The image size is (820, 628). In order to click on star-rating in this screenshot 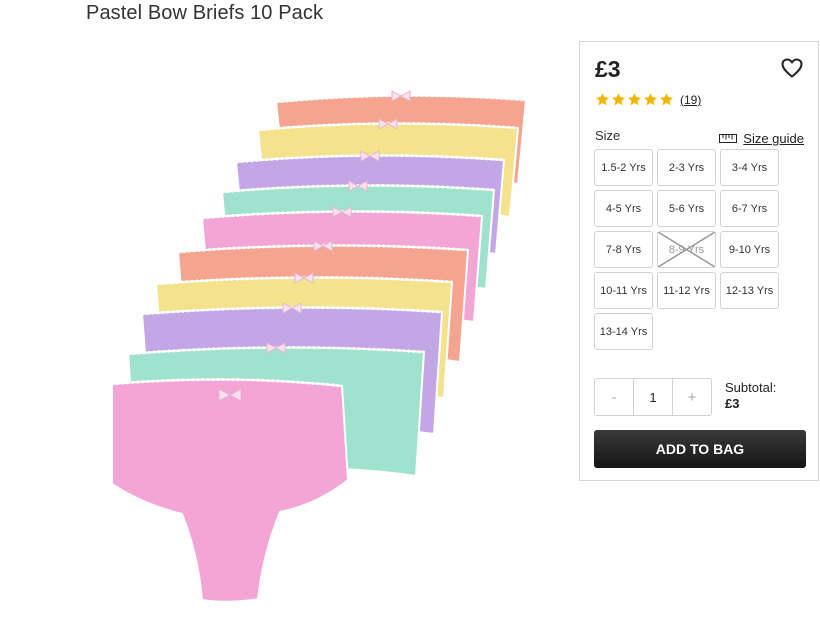, I will do `click(635, 99)`.